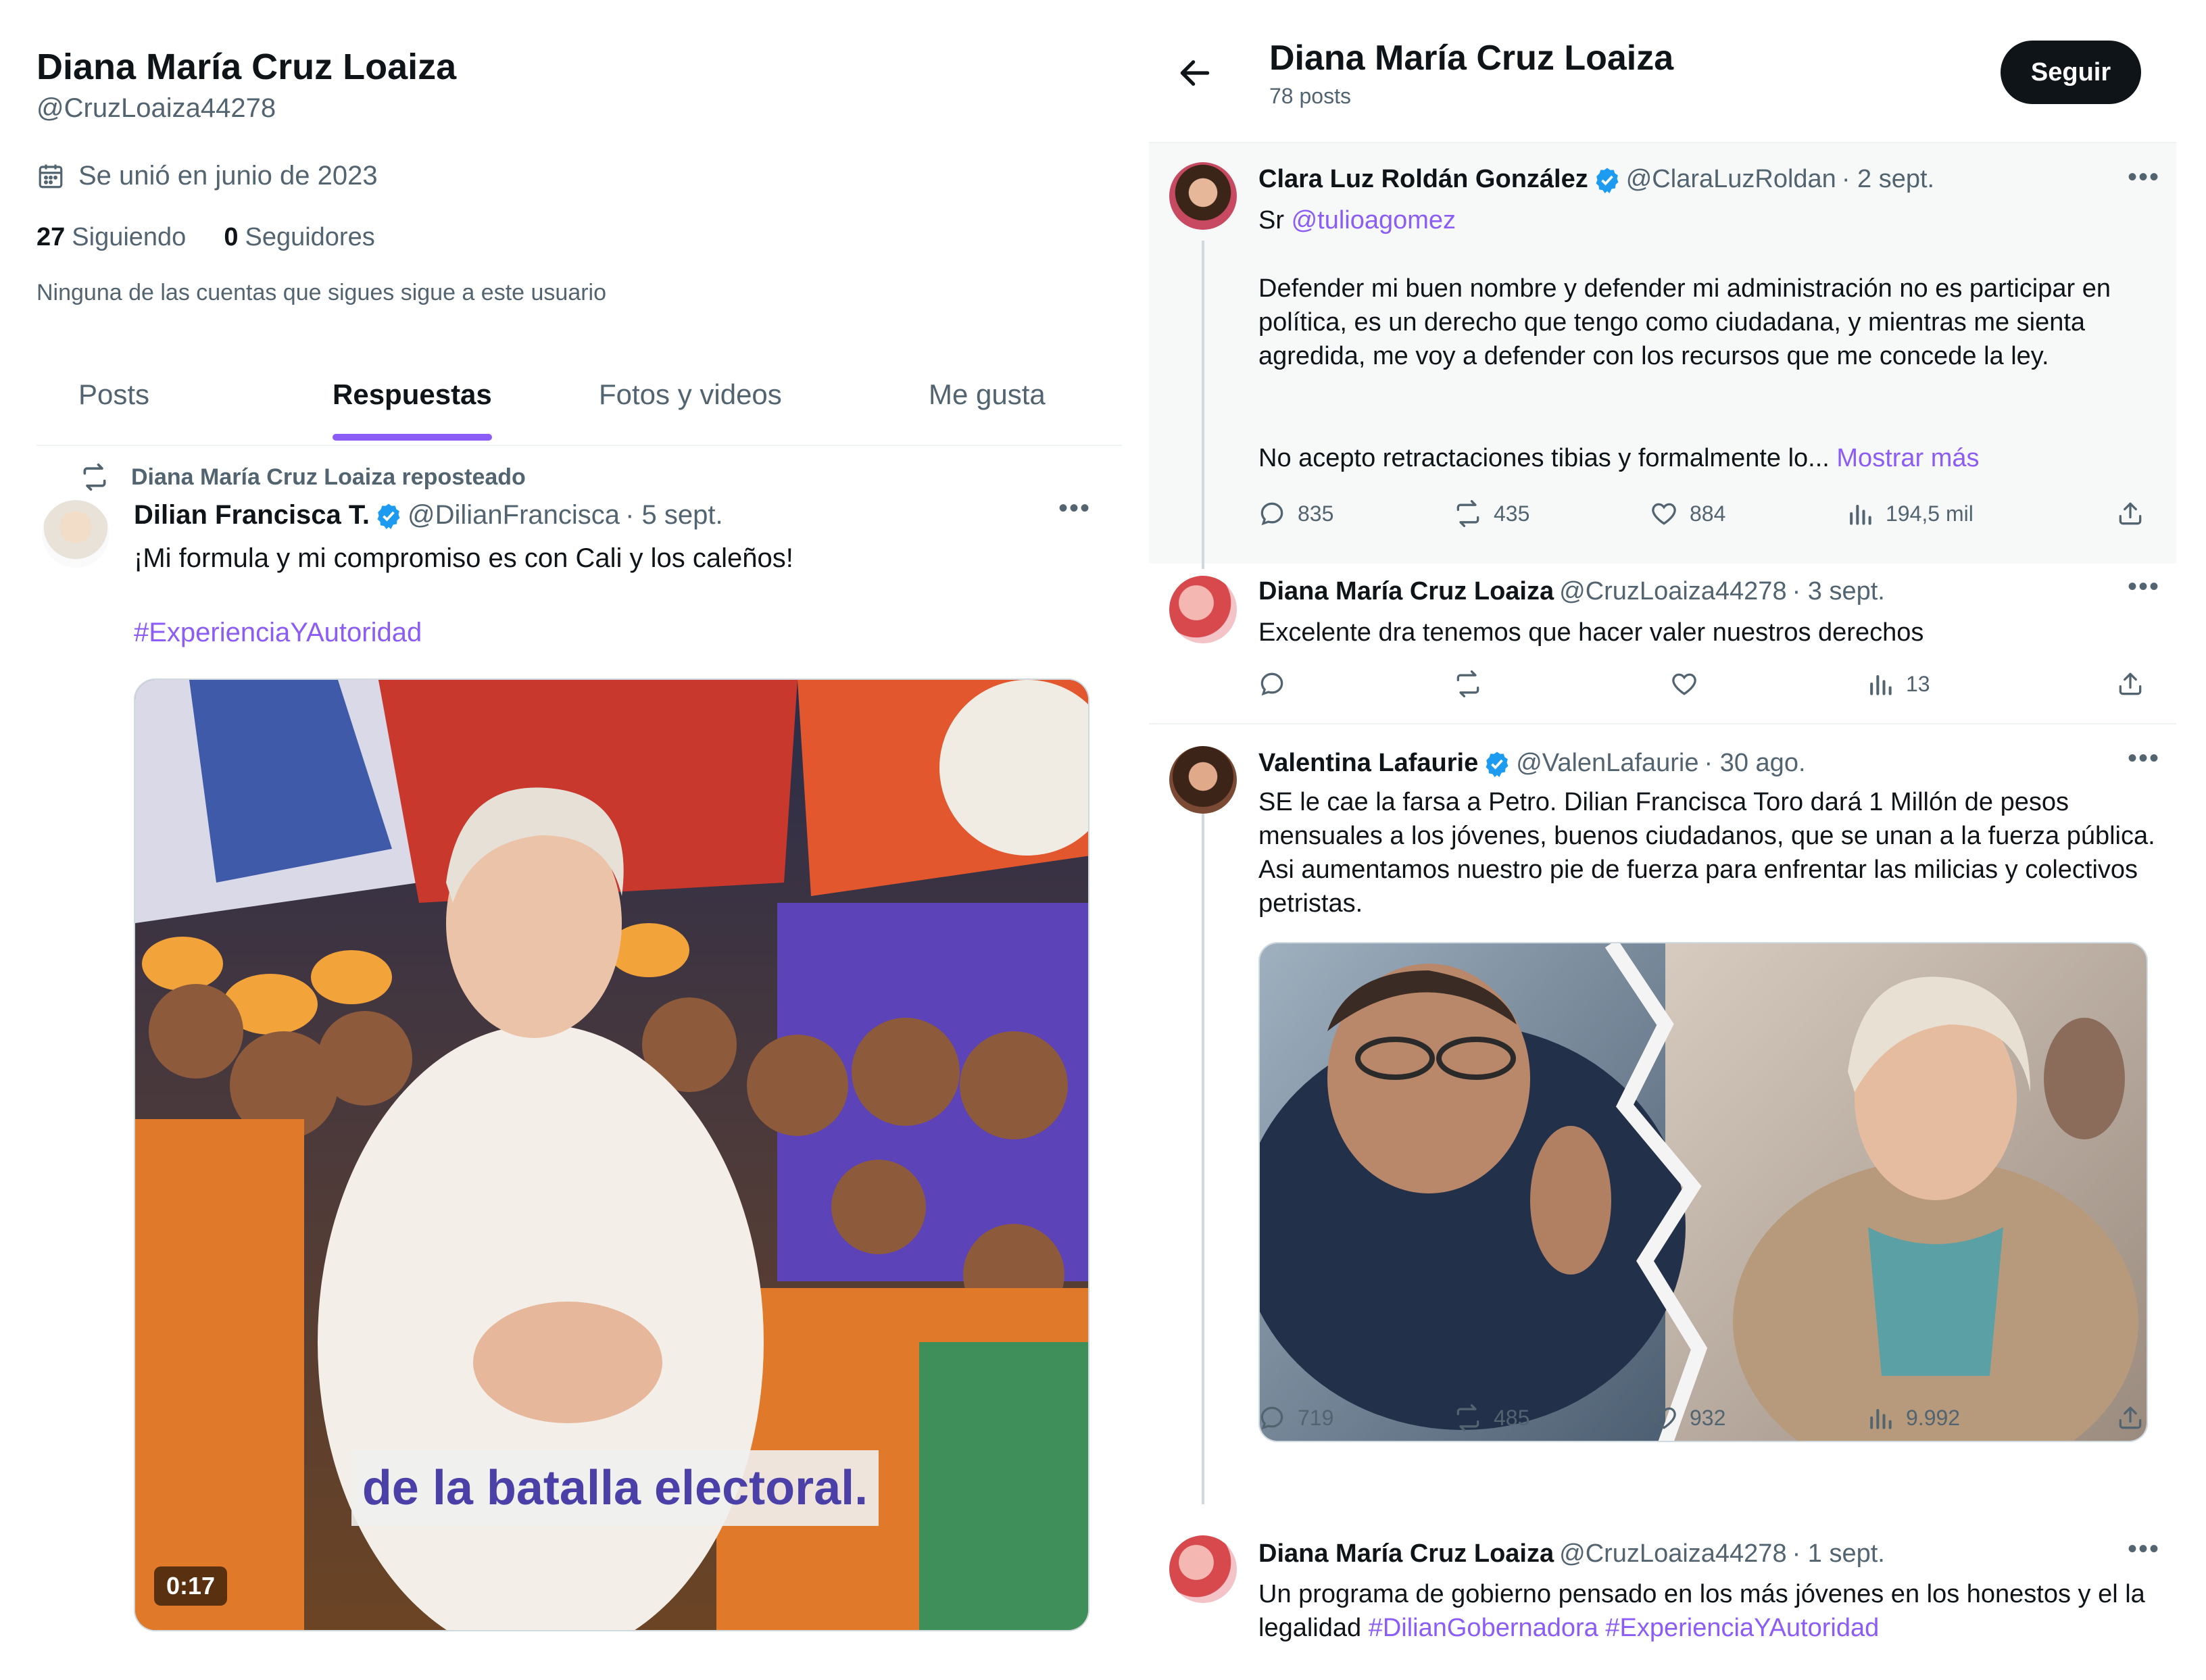 This screenshot has height=1680, width=2206. Describe the element at coordinates (1607, 763) in the screenshot. I see `tweet-handle: @ValenLafaurie` at that location.